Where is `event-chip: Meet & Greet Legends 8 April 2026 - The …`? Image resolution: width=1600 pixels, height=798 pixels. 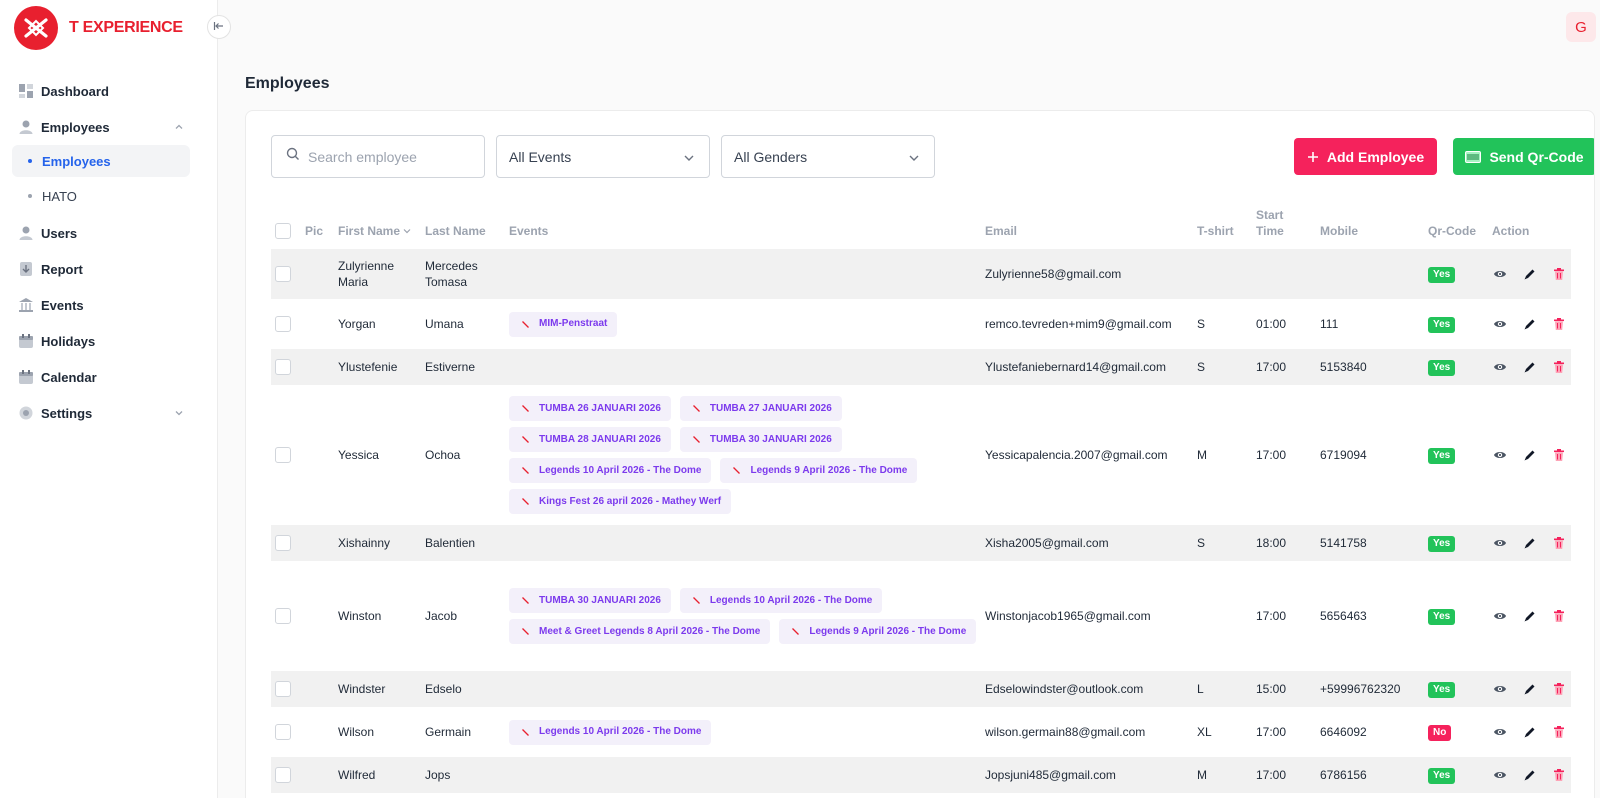 event-chip: Meet & Greet Legends 8 April 2026 - The … is located at coordinates (640, 631).